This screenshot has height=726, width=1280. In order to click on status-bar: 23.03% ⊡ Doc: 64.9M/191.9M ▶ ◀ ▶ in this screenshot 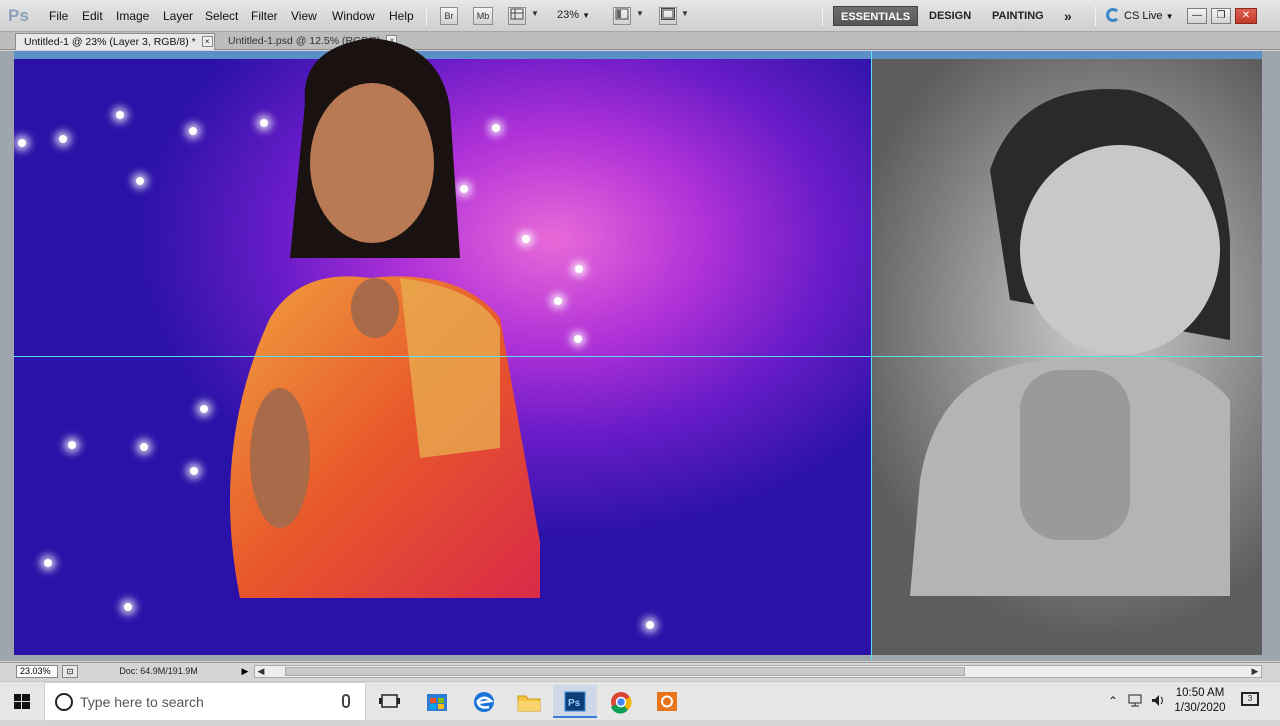, I will do `click(640, 671)`.